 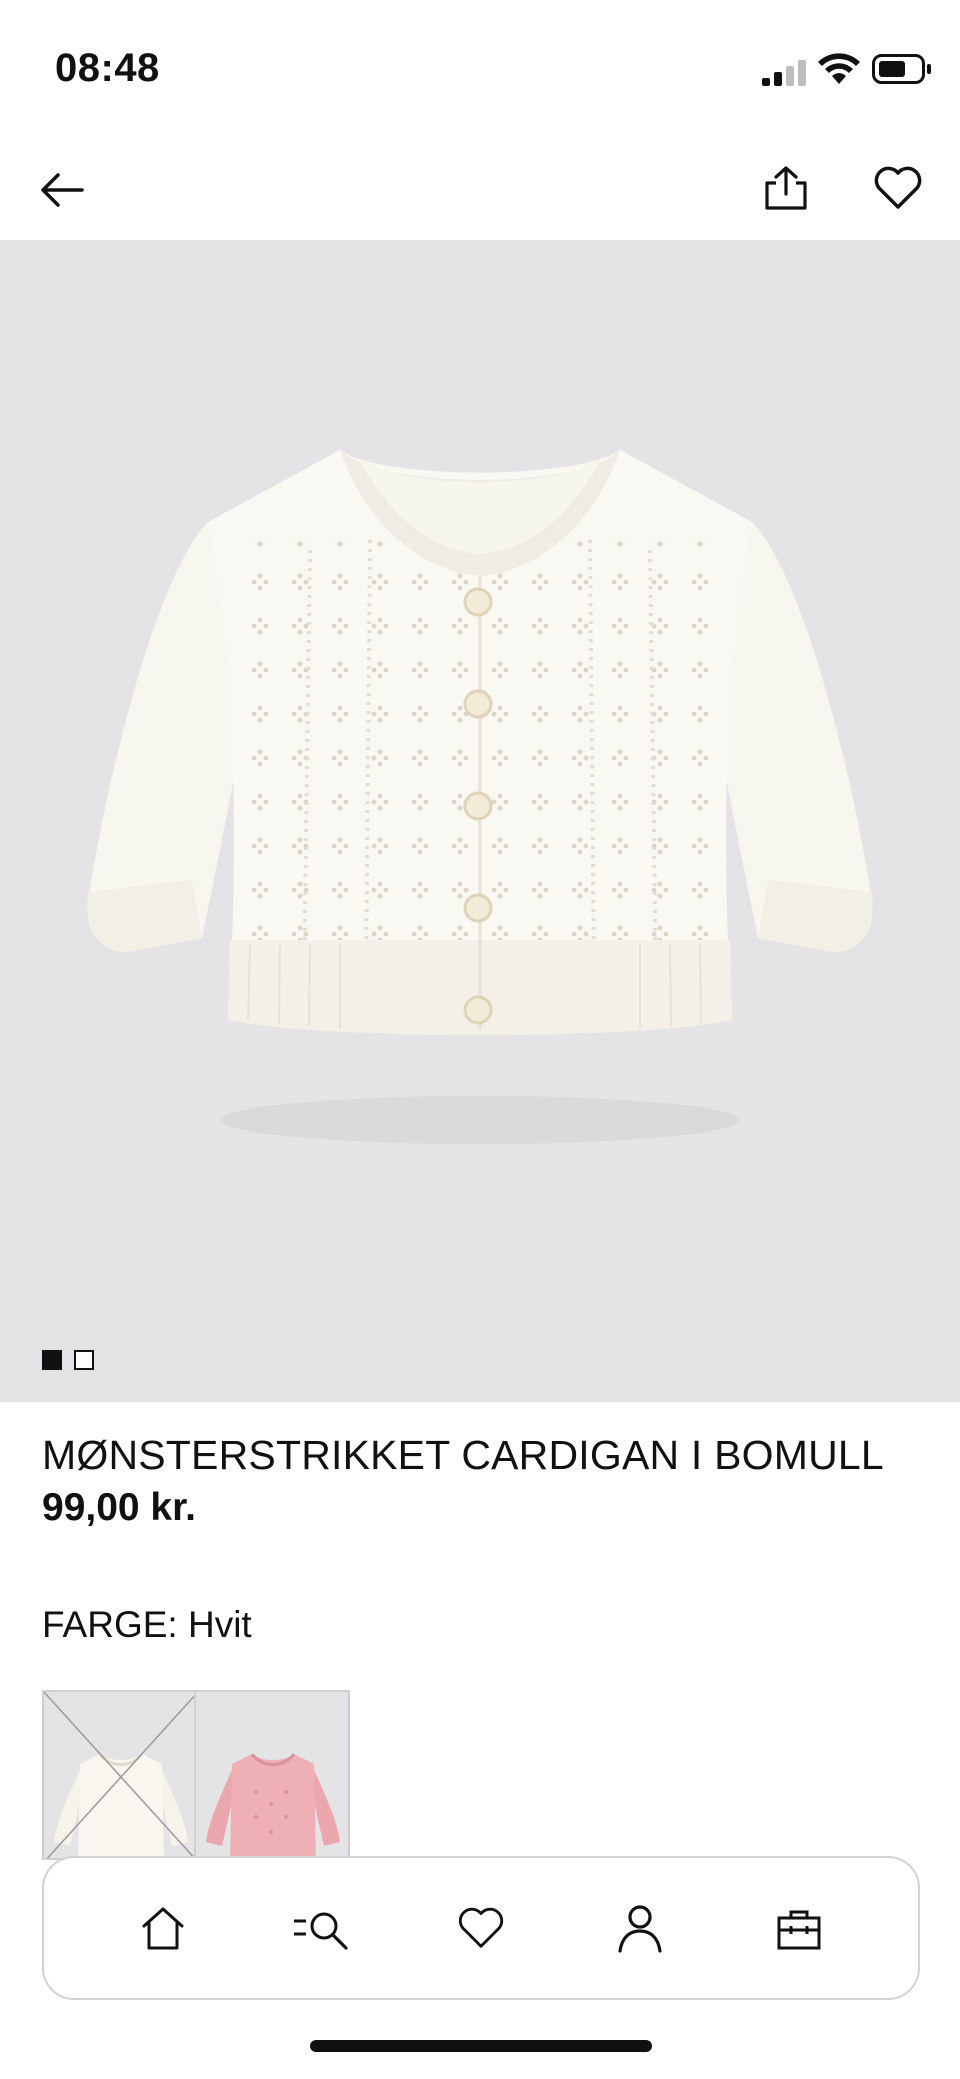 What do you see at coordinates (839, 68) in the screenshot?
I see `wifi-icon` at bounding box center [839, 68].